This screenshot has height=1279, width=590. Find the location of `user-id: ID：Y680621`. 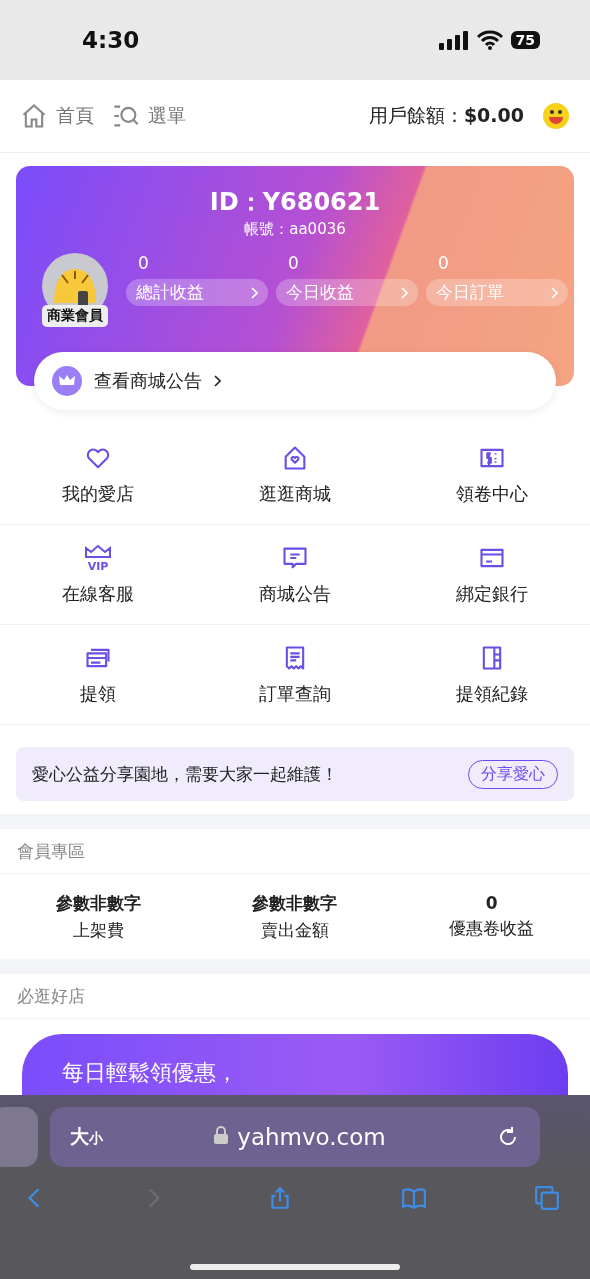

user-id: ID：Y680621 is located at coordinates (295, 202).